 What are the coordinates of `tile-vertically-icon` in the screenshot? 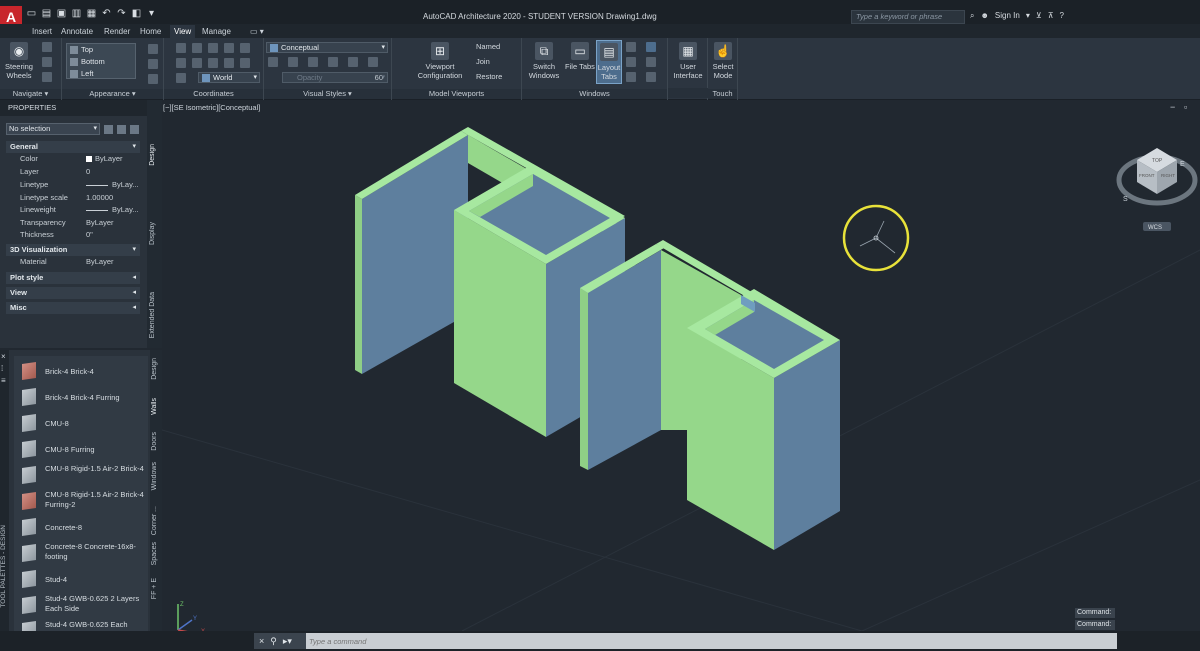 It's located at (631, 62).